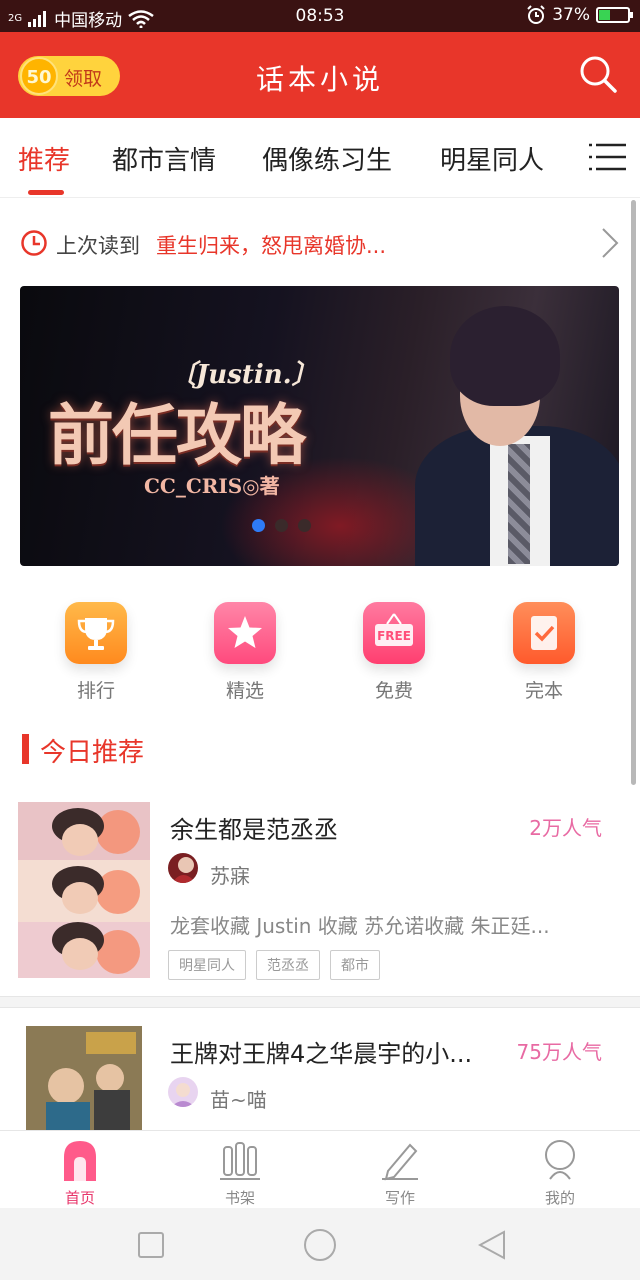 The image size is (640, 1280). I want to click on menu-icon, so click(608, 157).